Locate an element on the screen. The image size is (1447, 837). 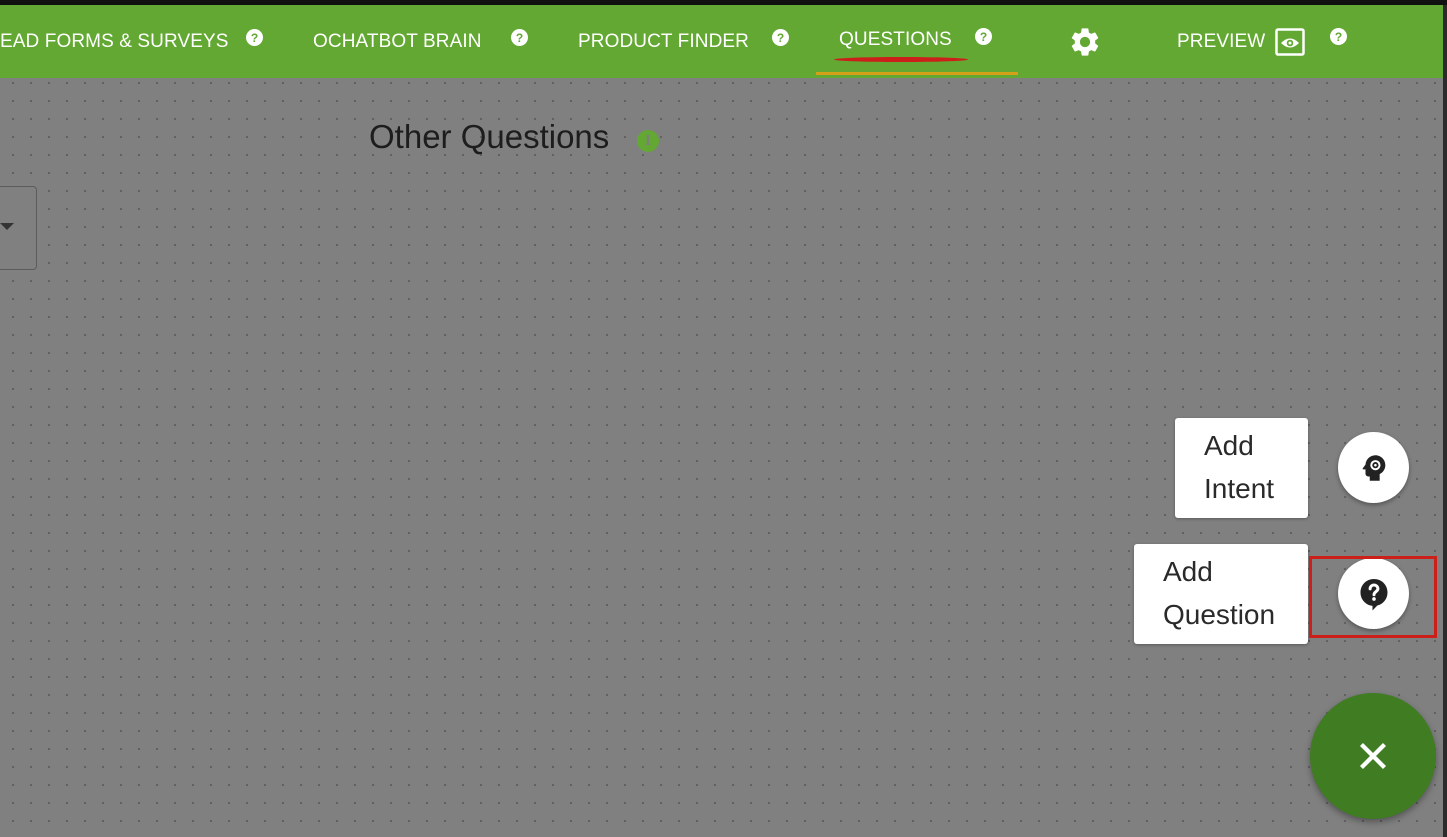
tab-label: QUESTIONS is located at coordinates (895, 39).